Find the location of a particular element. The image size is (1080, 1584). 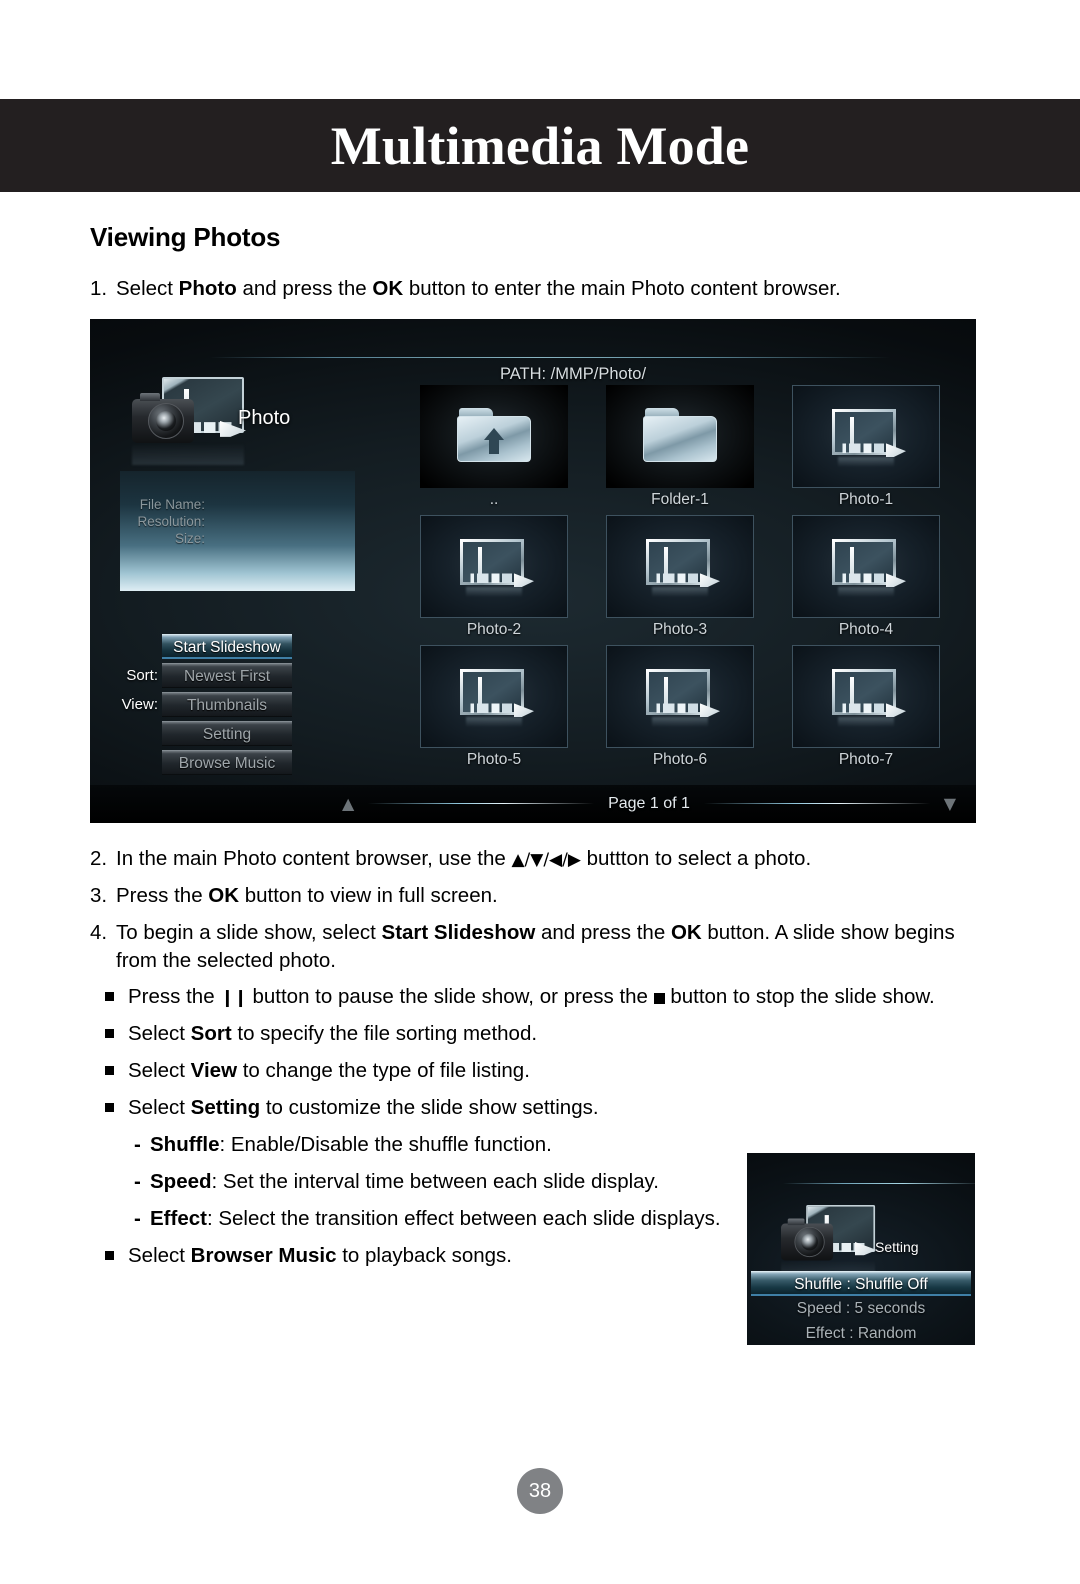

thumbnail-label: Folder-1 is located at coordinates (680, 499).